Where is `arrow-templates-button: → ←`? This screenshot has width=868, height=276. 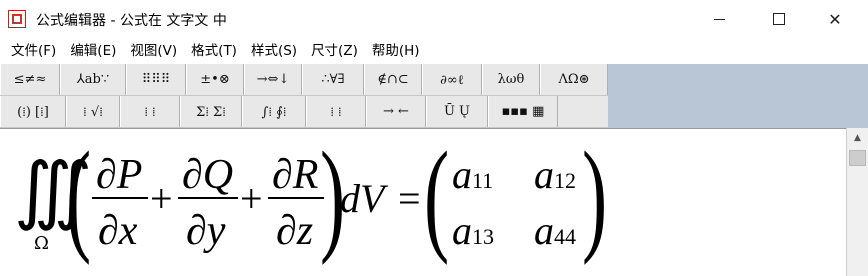 arrow-templates-button: → ← is located at coordinates (396, 111).